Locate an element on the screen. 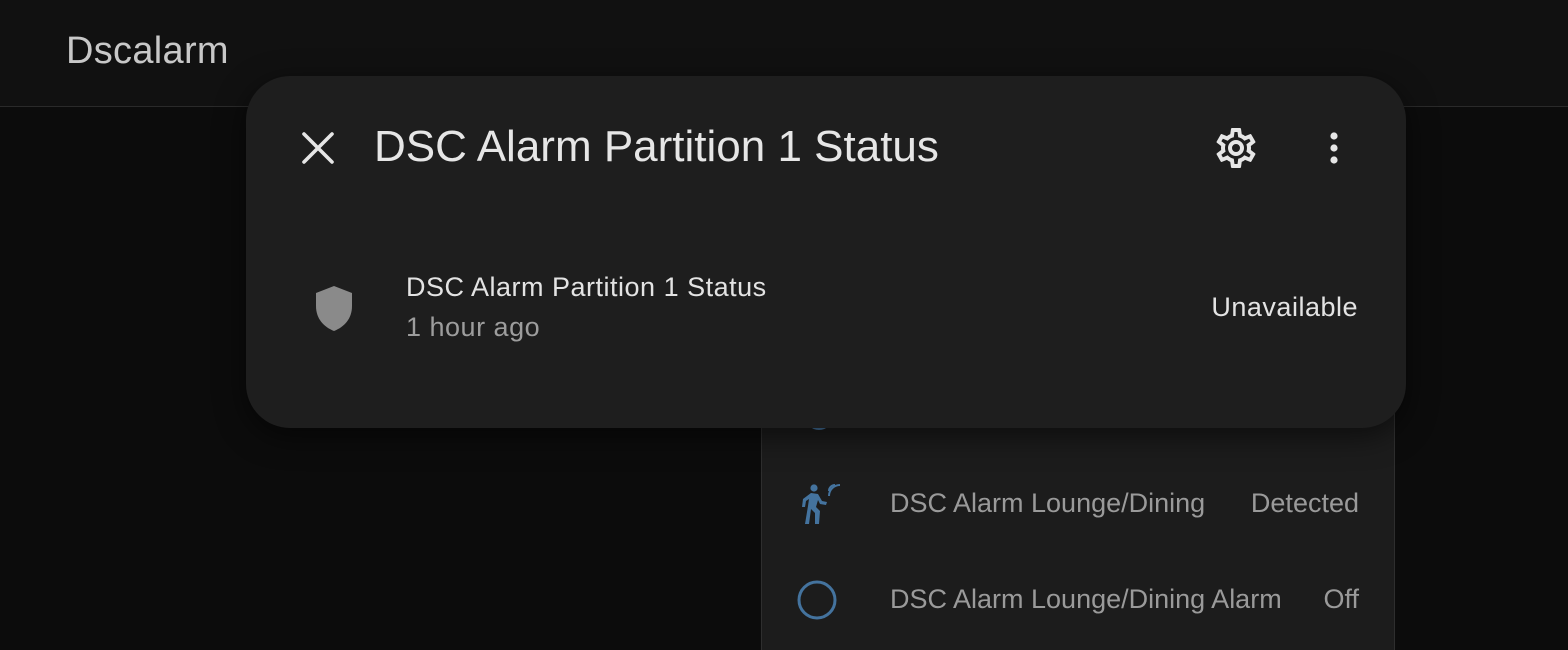 This screenshot has width=1568, height=650. last-changed-time: 1 hour ago is located at coordinates (473, 327).